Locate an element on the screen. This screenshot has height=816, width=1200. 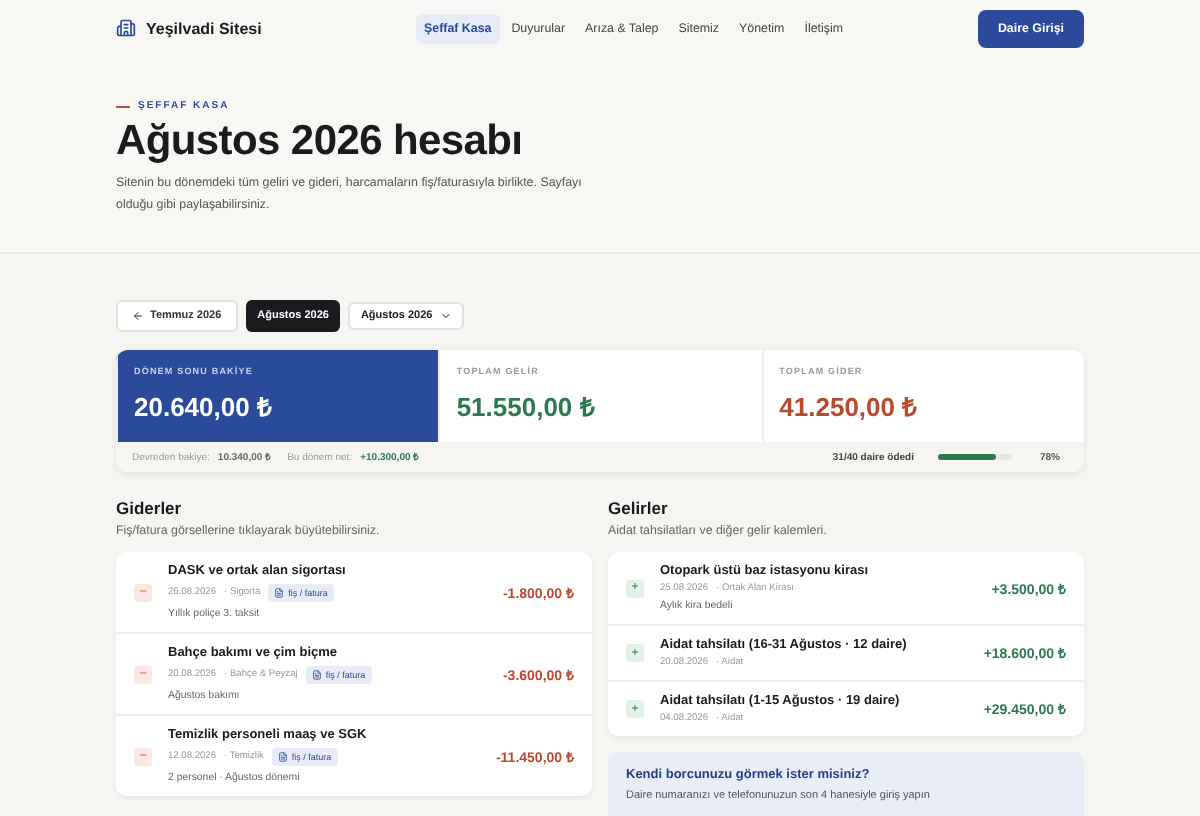
stat-value: 41.250,00 ₺ is located at coordinates (849, 407).